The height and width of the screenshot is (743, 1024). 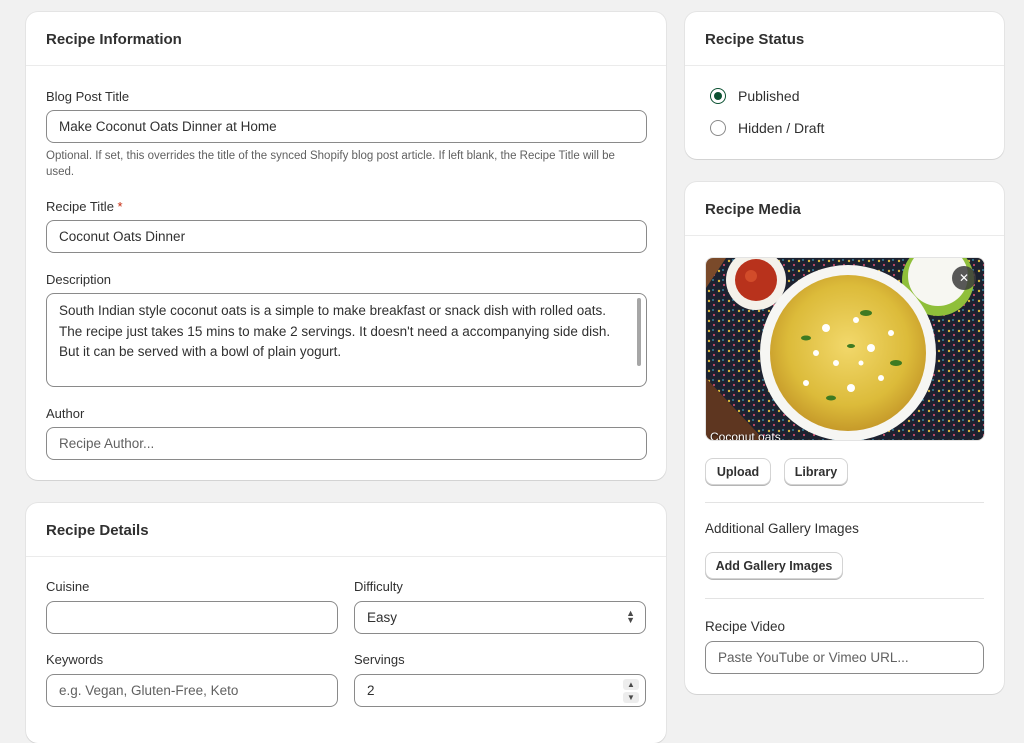 I want to click on servings-value: 2, so click(x=371, y=690).